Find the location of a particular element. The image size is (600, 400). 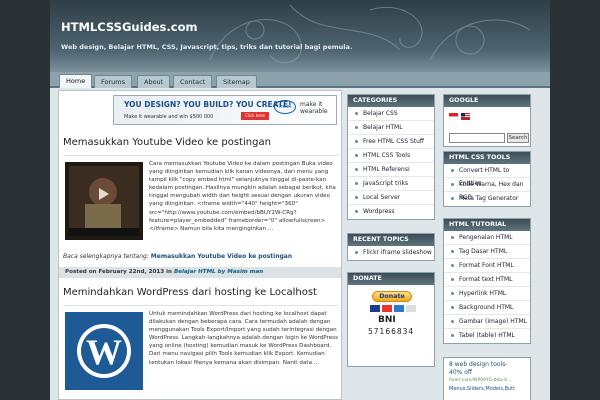

tools-title: HTML CSS TOOLS is located at coordinates (487, 158).